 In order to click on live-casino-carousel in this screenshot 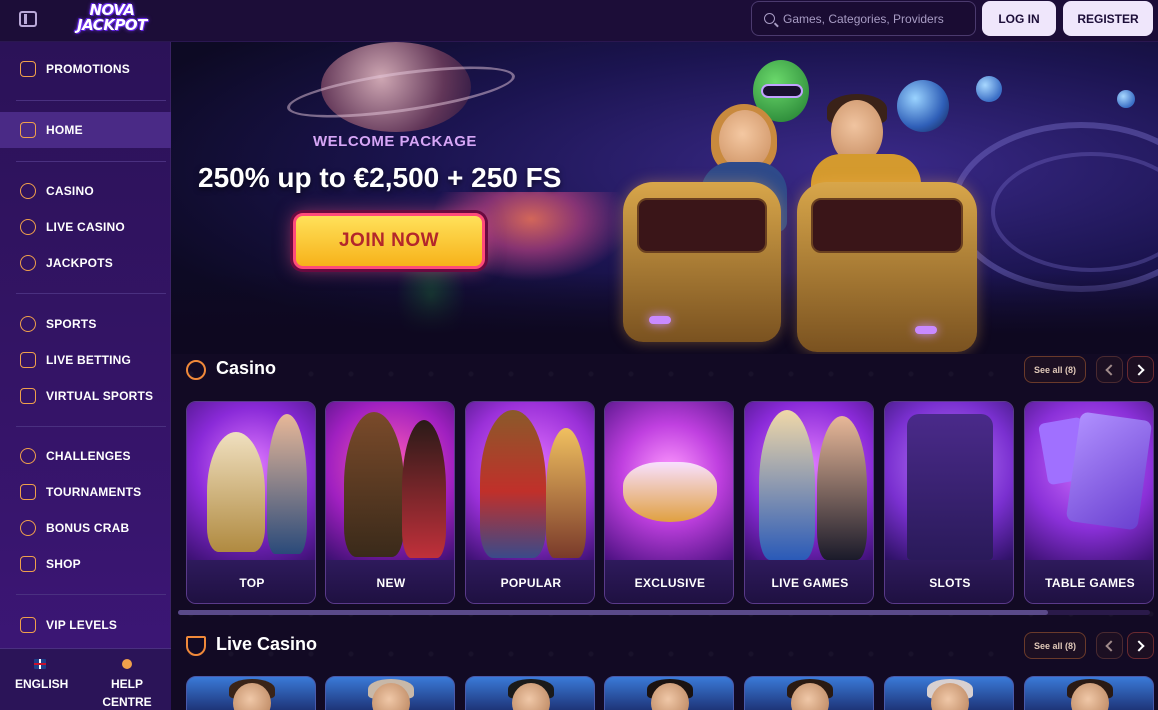, I will do `click(672, 693)`.